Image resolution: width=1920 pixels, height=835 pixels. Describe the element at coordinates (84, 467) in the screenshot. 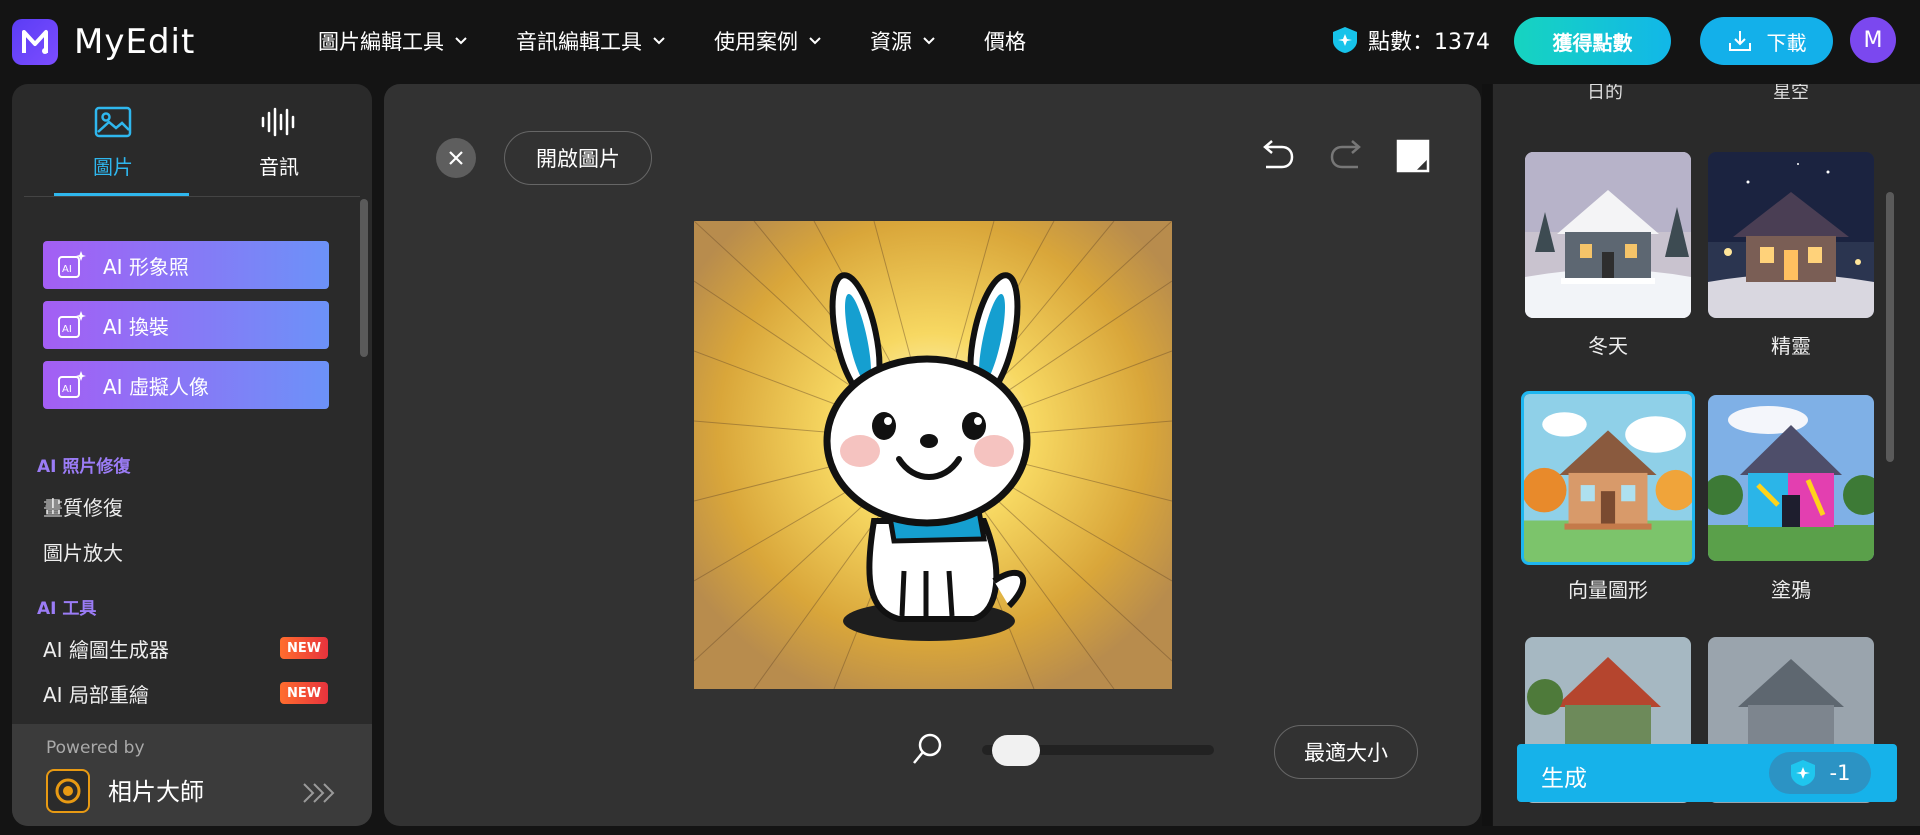

I see `section-photo-repair: AI 照片修復` at that location.